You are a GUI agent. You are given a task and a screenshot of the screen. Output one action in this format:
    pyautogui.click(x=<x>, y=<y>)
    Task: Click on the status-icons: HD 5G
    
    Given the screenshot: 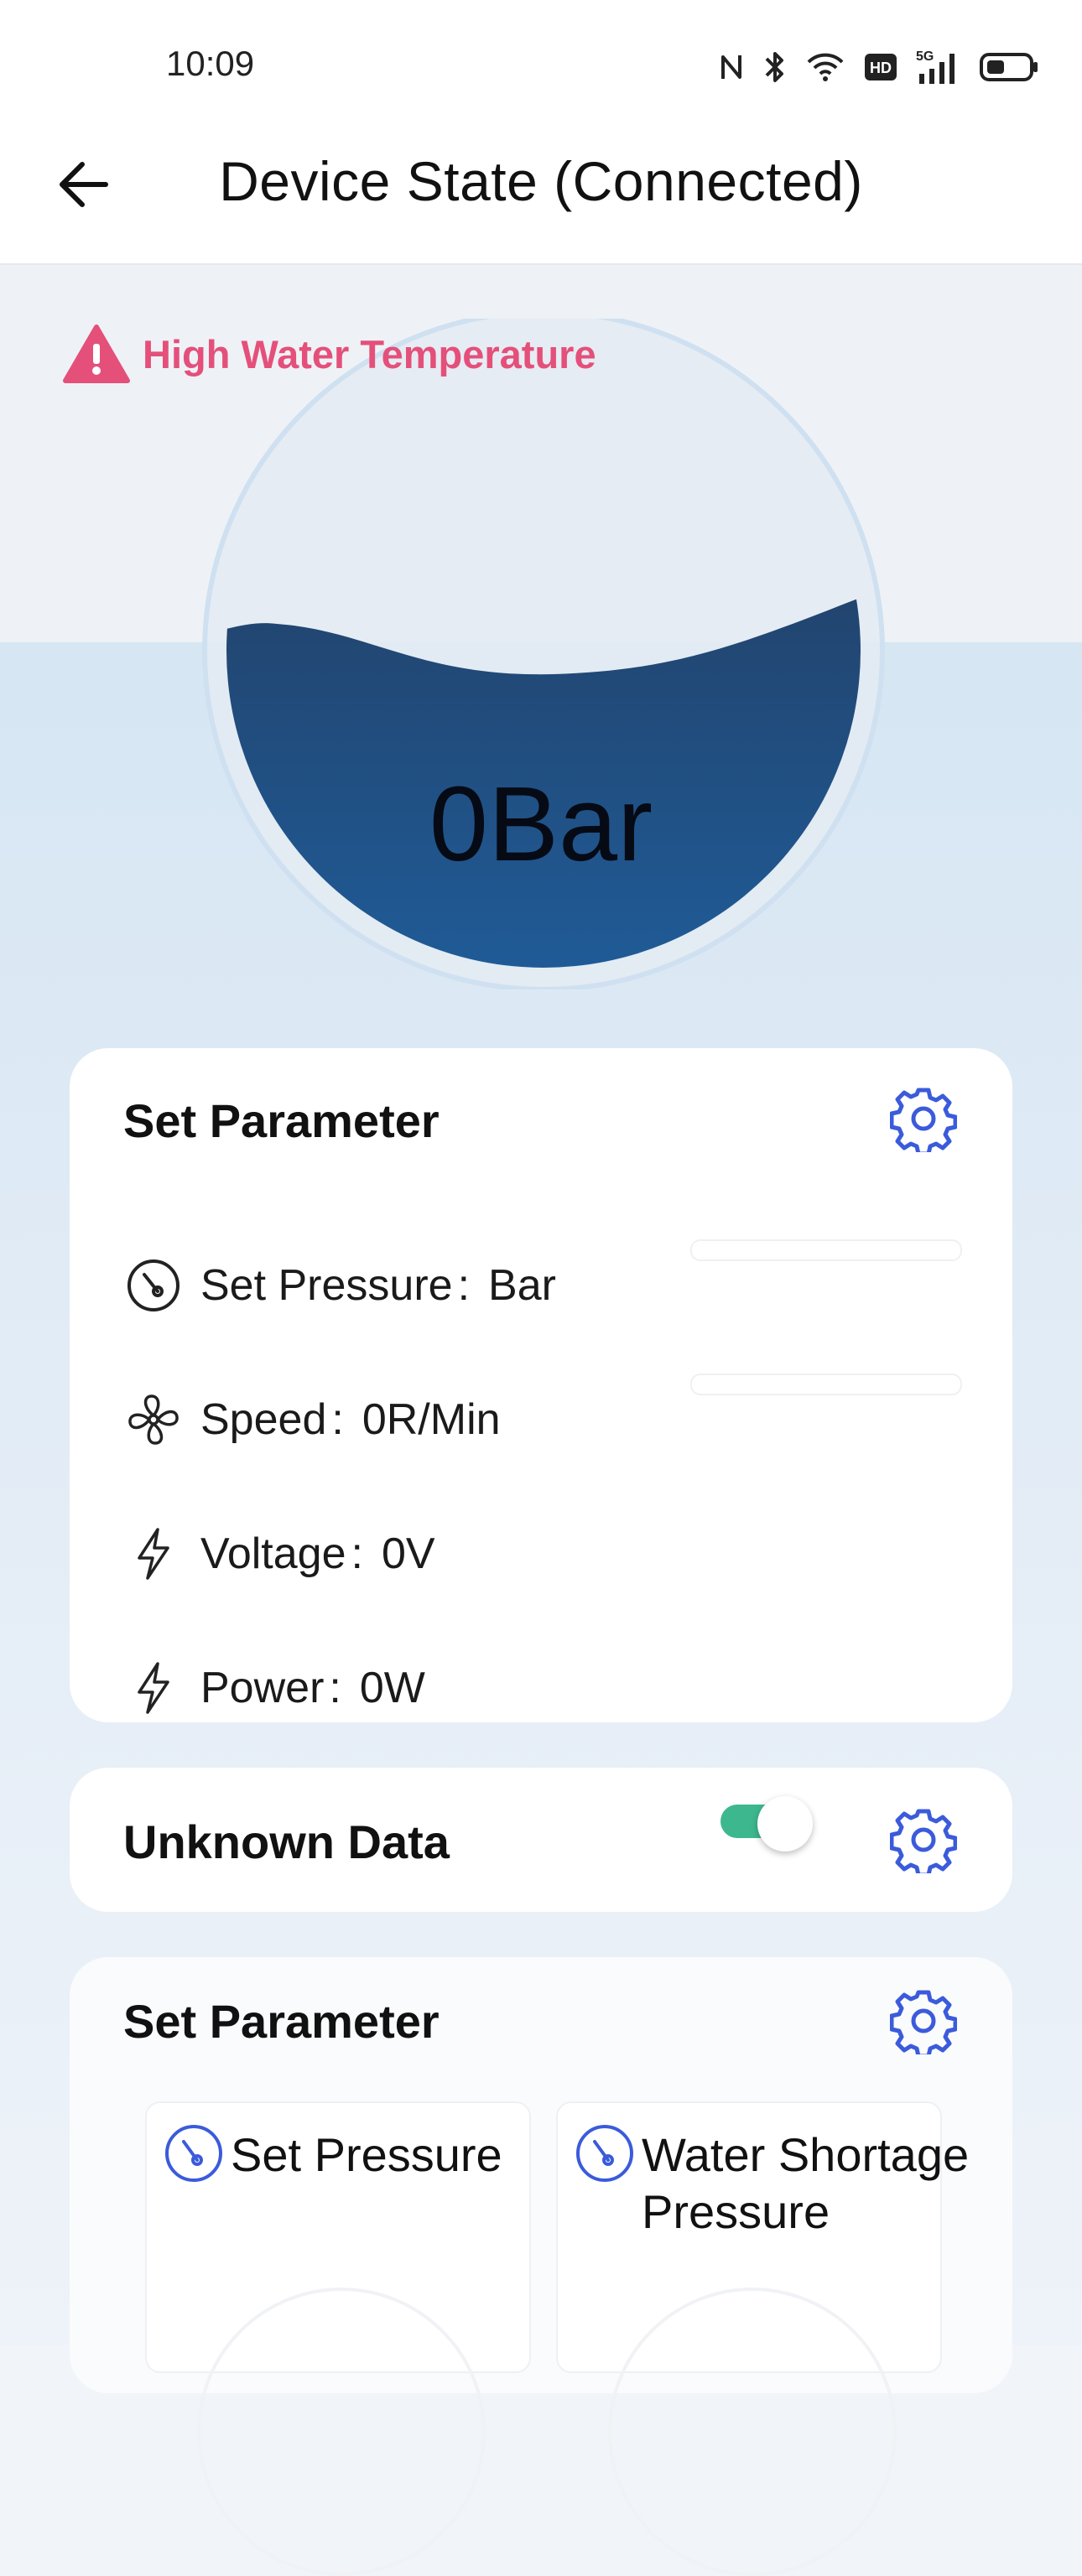 What is the action you would take?
    pyautogui.click(x=878, y=67)
    